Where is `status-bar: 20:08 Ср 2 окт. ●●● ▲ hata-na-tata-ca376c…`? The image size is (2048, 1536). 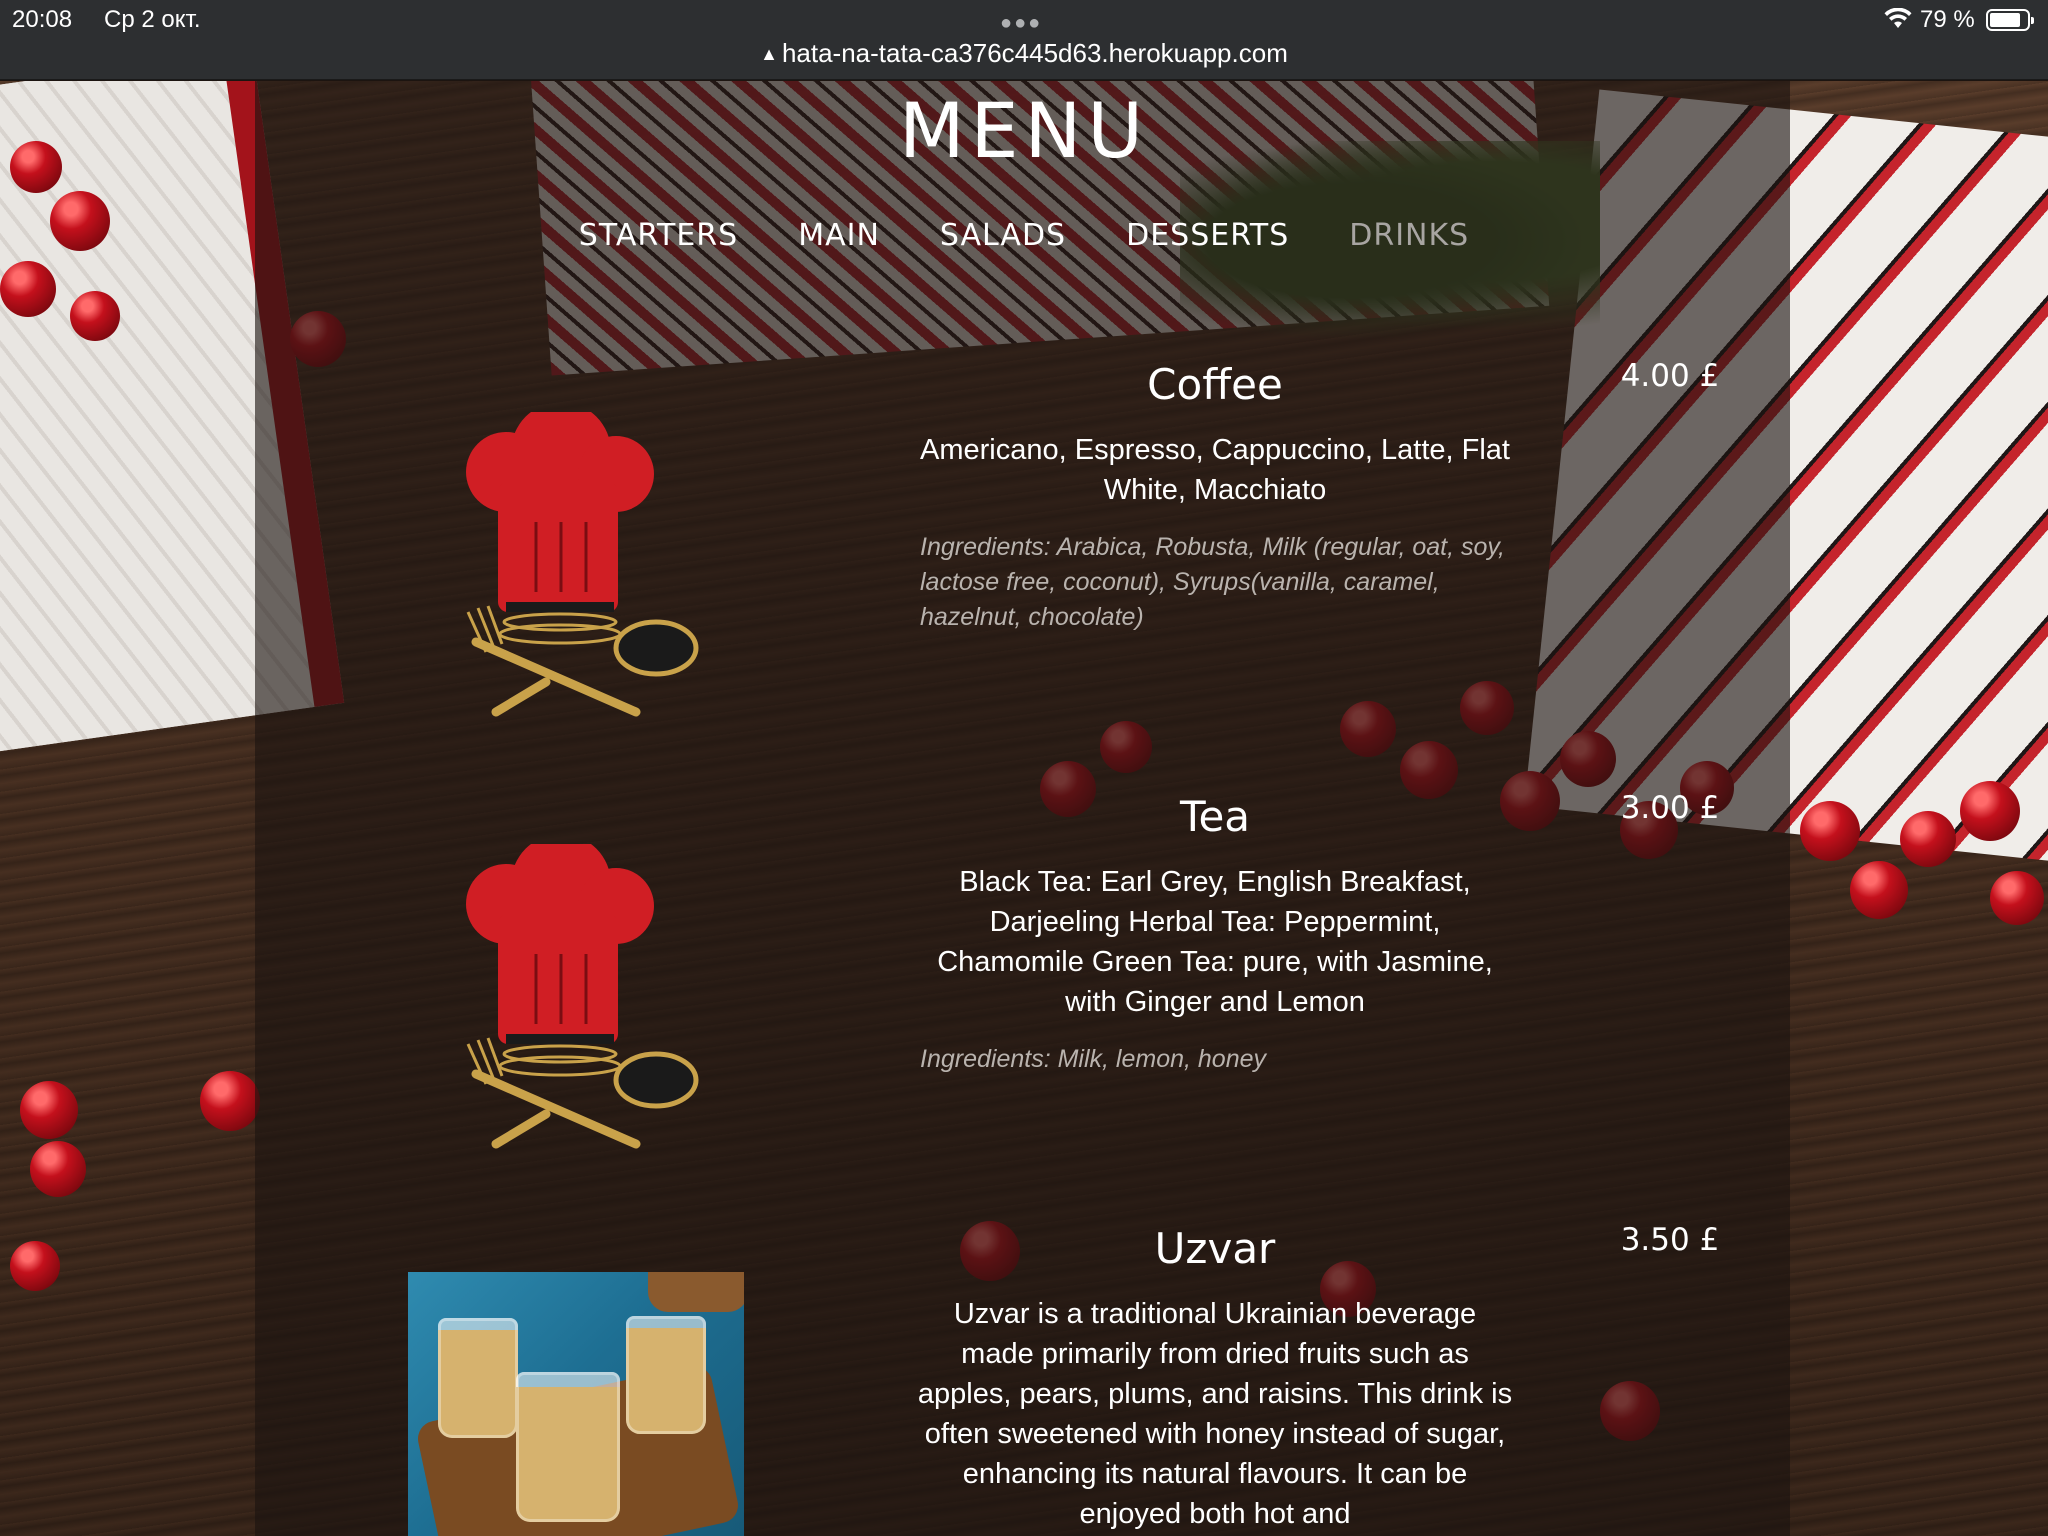
status-bar: 20:08 Ср 2 окт. ●●● ▲ hata-na-tata-ca376c… is located at coordinates (1024, 40).